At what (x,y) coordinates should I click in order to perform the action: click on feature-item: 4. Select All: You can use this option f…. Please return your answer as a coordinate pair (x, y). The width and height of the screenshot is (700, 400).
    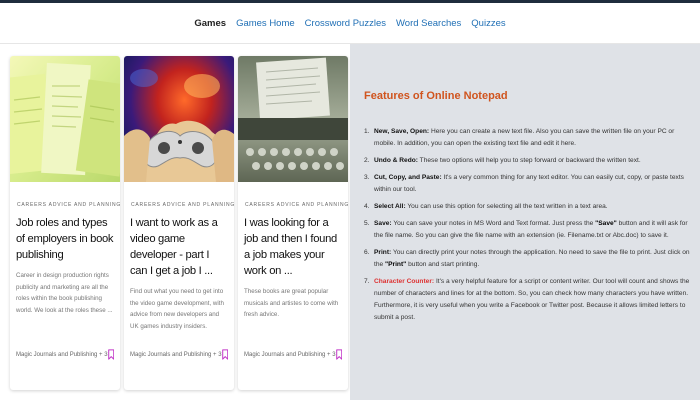
    Looking at the image, I should click on (486, 206).